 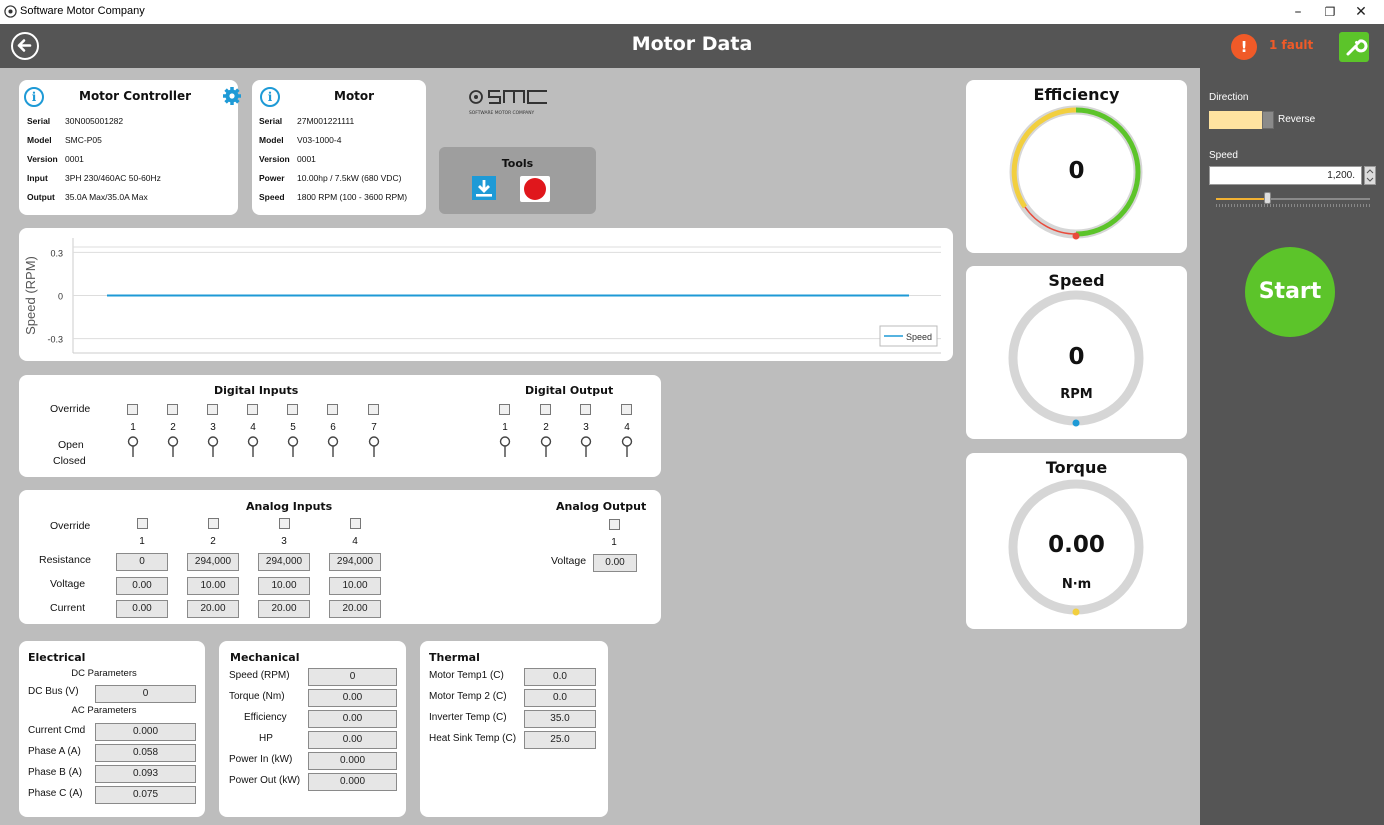 What do you see at coordinates (253, 427) in the screenshot?
I see `digital-input-number: 4` at bounding box center [253, 427].